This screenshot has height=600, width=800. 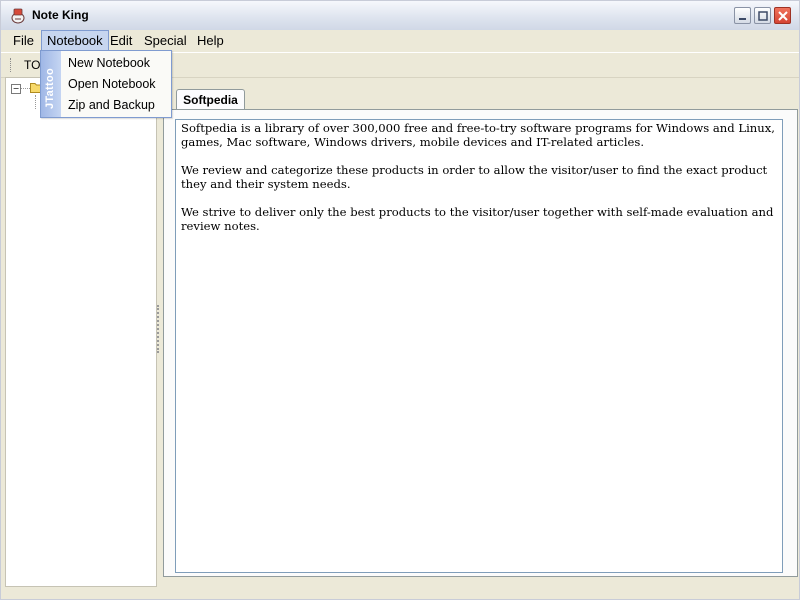 I want to click on menu-side-banner: JTattoo, so click(x=51, y=84).